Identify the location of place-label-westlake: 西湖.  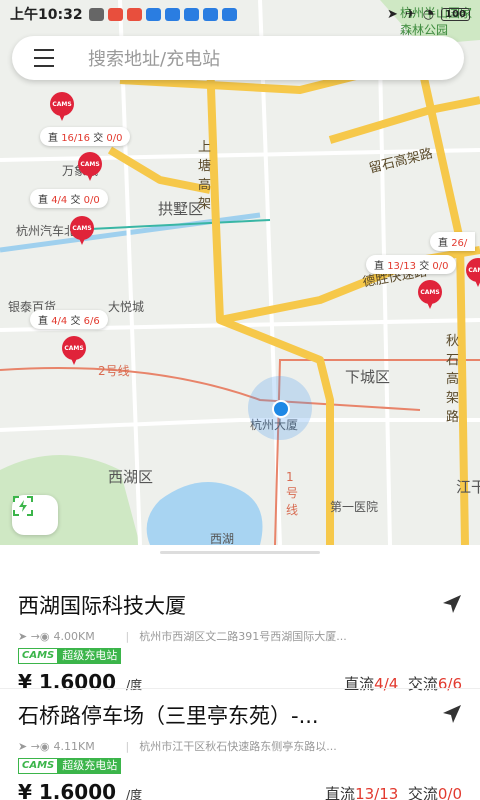
(222, 538).